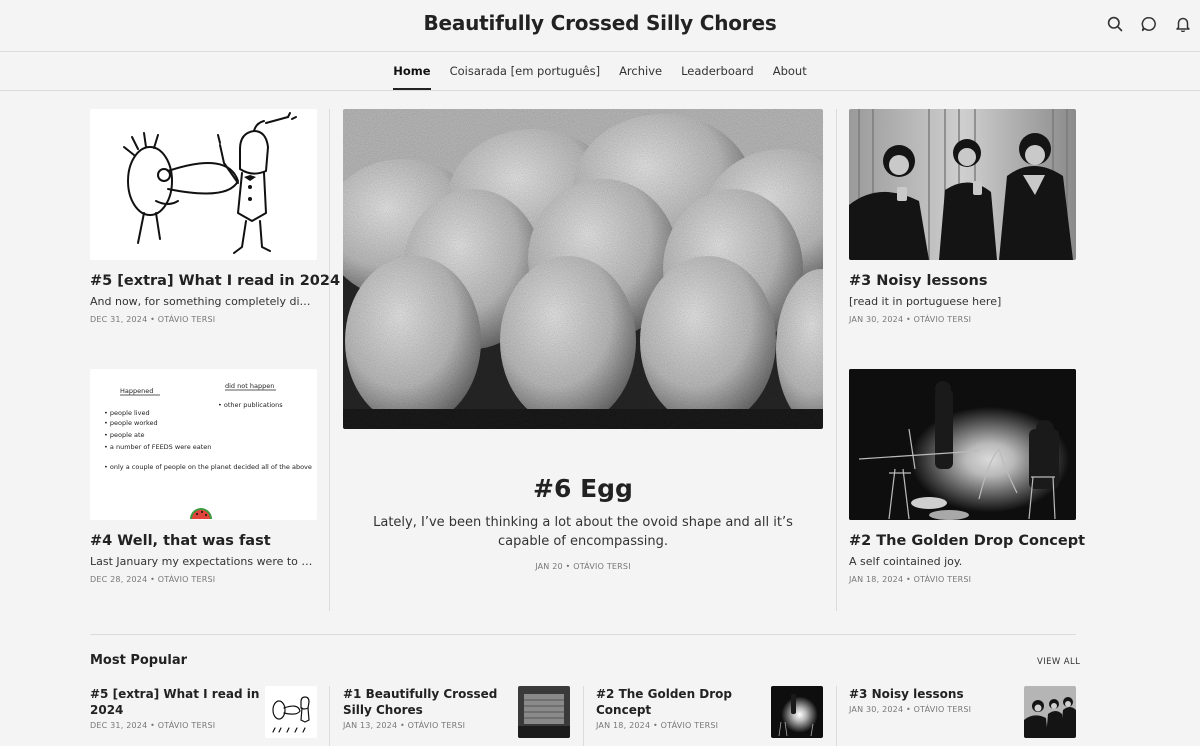 The image size is (1200, 746). What do you see at coordinates (215, 281) in the screenshot?
I see `post-title: #5 [extra] What I read in 2024` at bounding box center [215, 281].